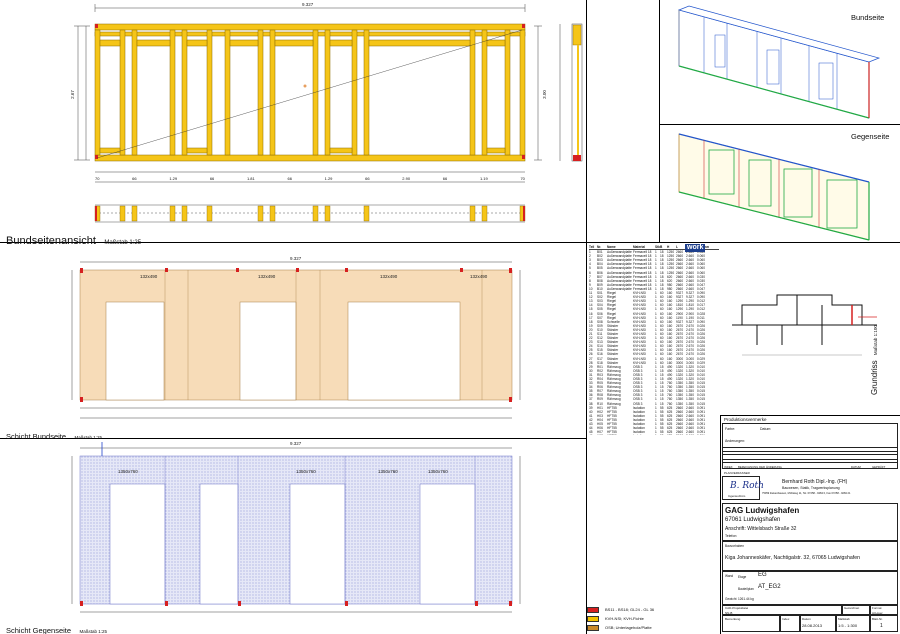  Describe the element at coordinates (628, 627) in the screenshot. I see `legend-label: OSB; Unterlageholz/Platte` at that location.